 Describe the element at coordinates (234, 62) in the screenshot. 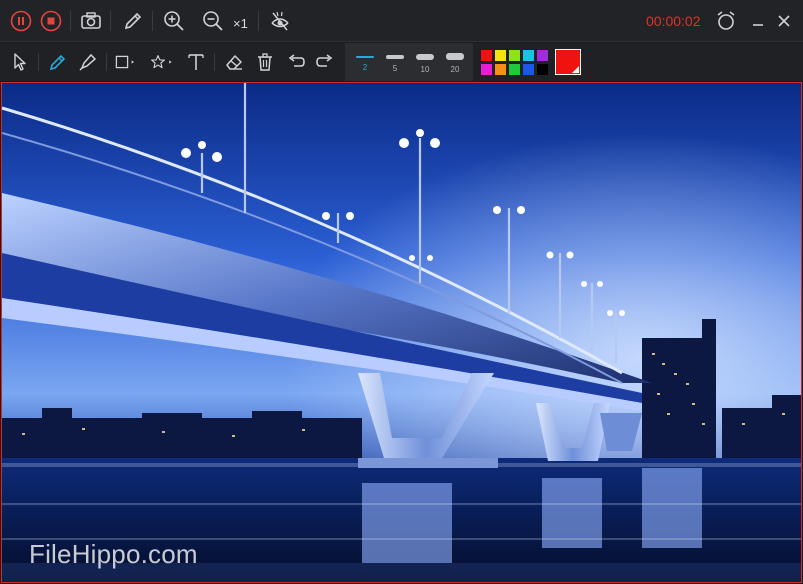

I see `eraser-icon` at that location.